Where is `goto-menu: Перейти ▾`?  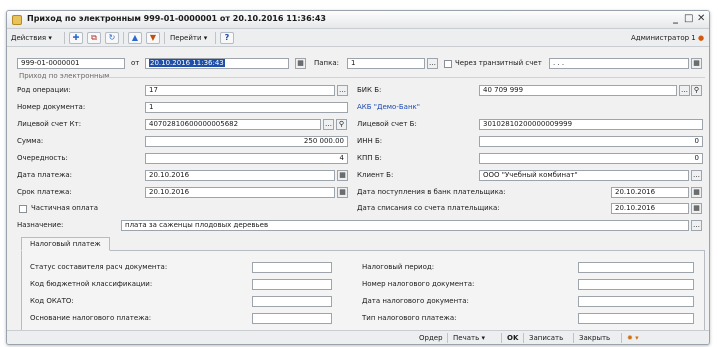 goto-menu: Перейти ▾ is located at coordinates (188, 38).